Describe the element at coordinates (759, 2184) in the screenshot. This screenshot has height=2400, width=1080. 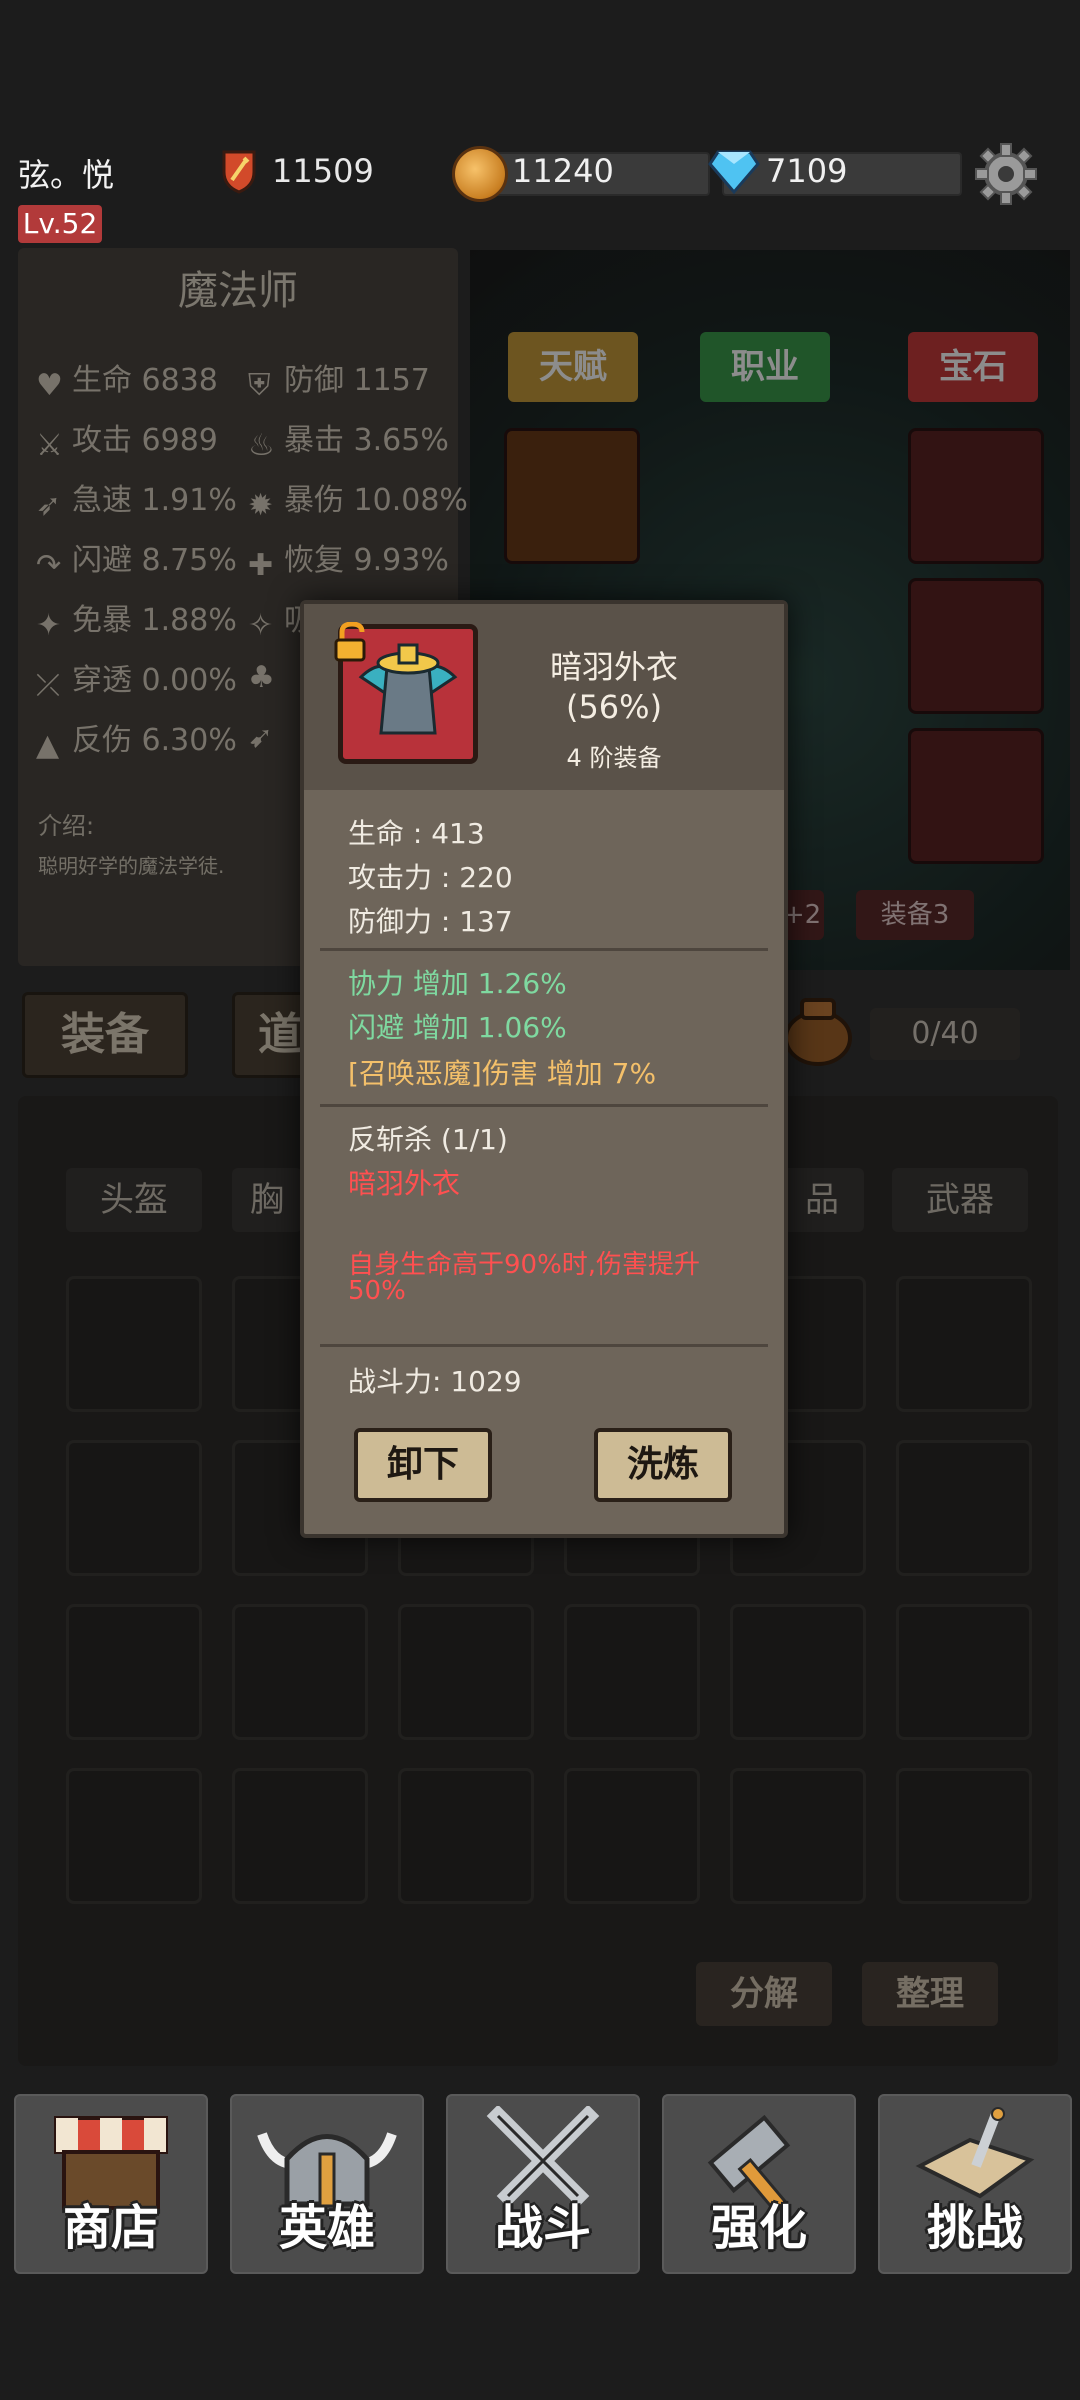
I see `nav-upgrade: 强化` at that location.